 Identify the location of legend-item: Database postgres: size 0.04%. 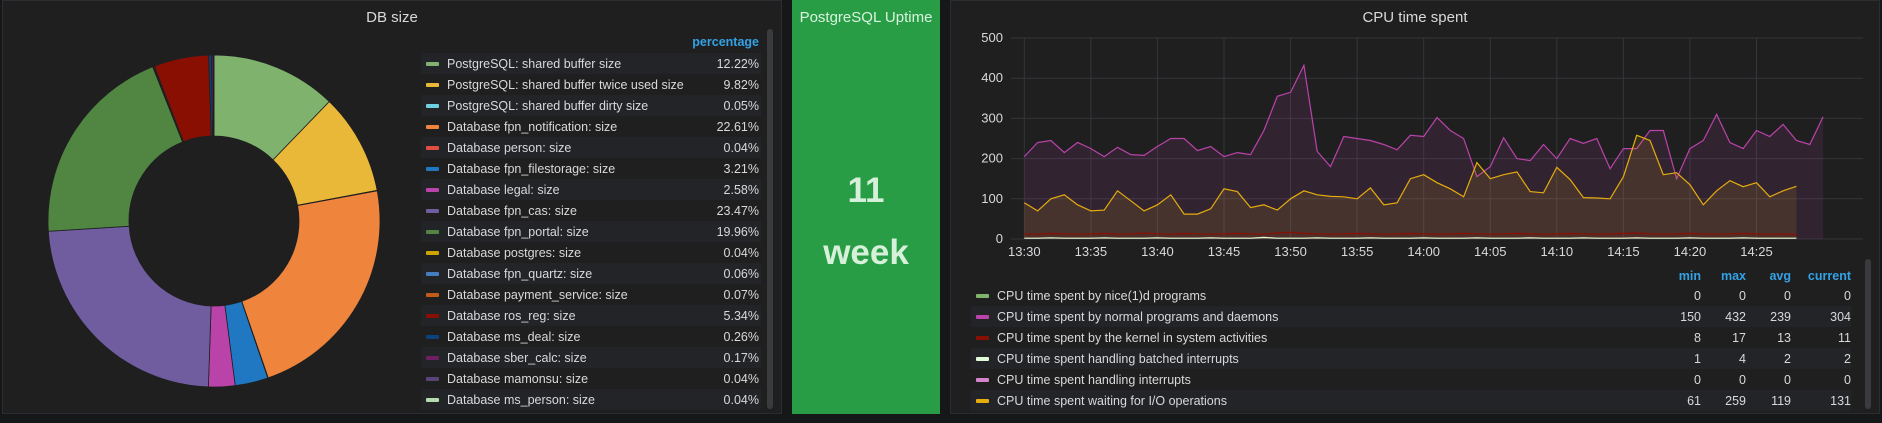
(591, 252).